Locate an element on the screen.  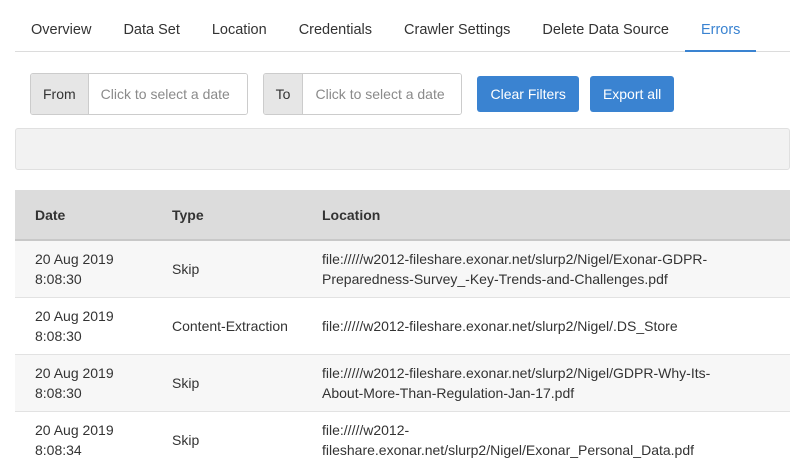
table-header-row: Date Type Location is located at coordinates (402, 215).